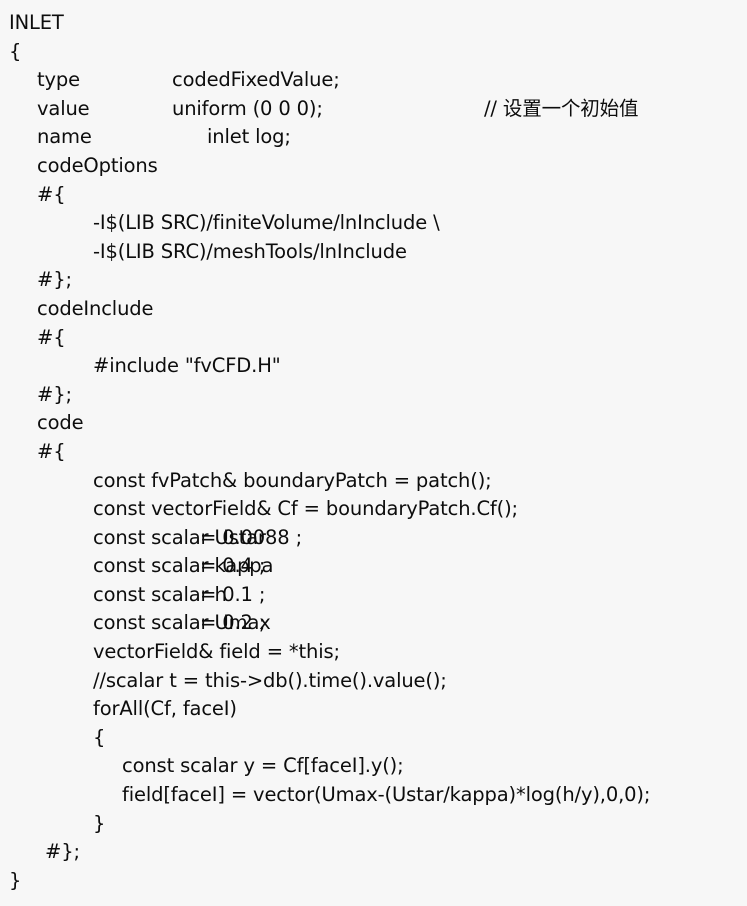  What do you see at coordinates (99, 823) in the screenshot?
I see `loop-close-brace-text: }` at bounding box center [99, 823].